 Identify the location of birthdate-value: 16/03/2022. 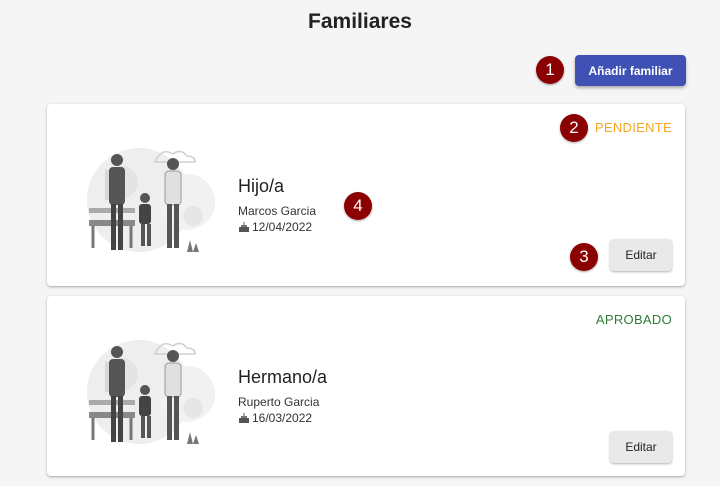
(282, 418).